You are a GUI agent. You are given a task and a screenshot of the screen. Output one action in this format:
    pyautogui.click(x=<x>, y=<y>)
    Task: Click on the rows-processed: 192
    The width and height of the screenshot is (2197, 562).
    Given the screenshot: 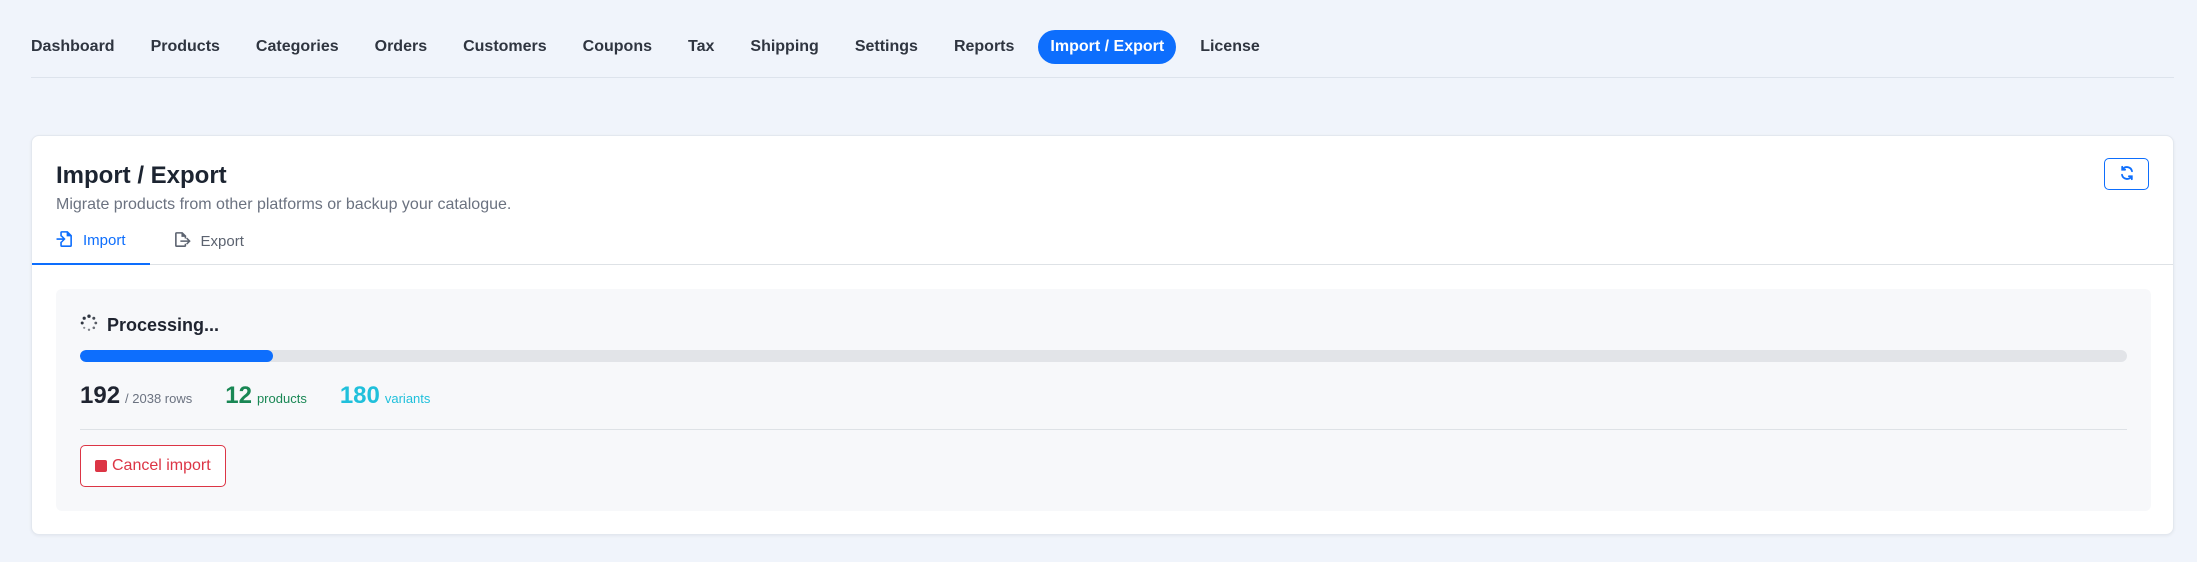 What is the action you would take?
    pyautogui.click(x=100, y=395)
    